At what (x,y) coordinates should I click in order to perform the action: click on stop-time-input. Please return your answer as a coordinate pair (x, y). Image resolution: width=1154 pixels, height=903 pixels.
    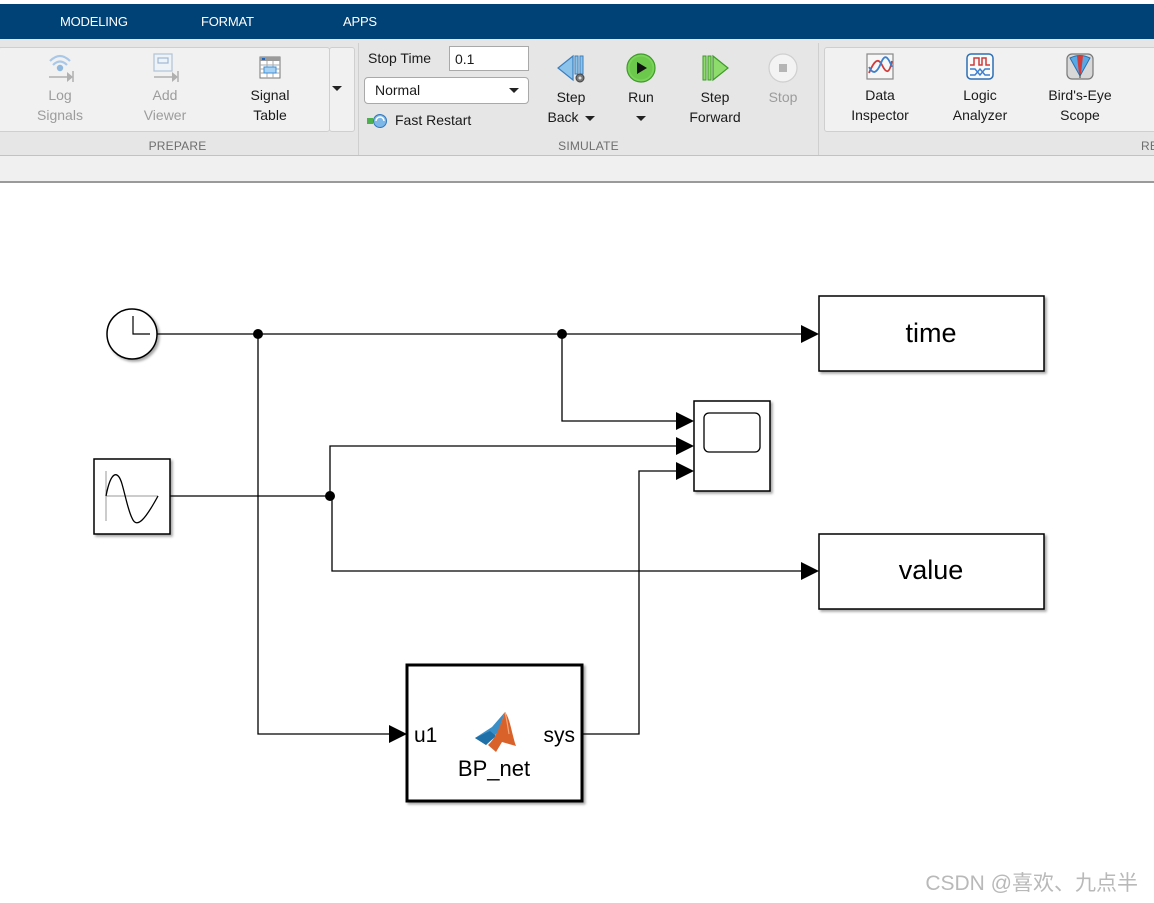
    Looking at the image, I should click on (489, 58).